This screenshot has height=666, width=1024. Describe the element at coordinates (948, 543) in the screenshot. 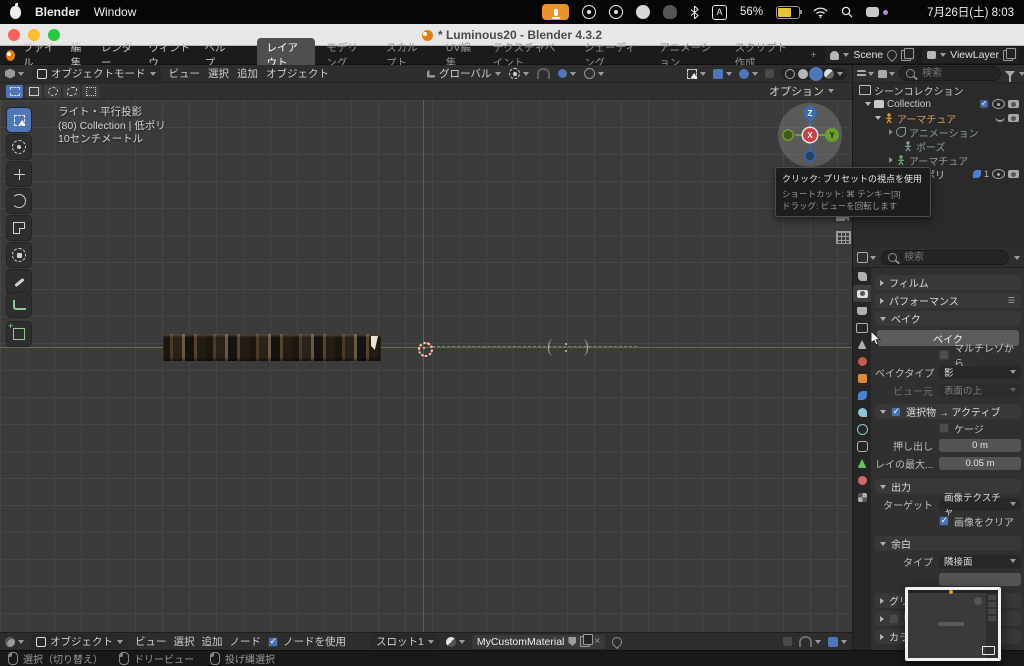

I see `subpanel-margin: 余白` at that location.